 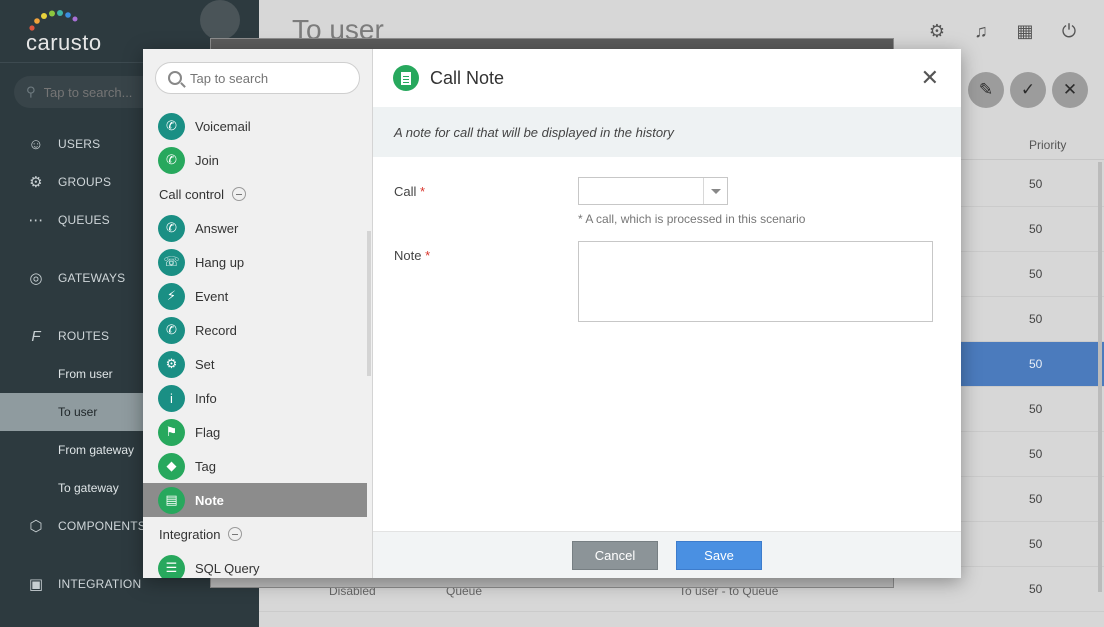 I want to click on note-icon: ▤, so click(x=171, y=500).